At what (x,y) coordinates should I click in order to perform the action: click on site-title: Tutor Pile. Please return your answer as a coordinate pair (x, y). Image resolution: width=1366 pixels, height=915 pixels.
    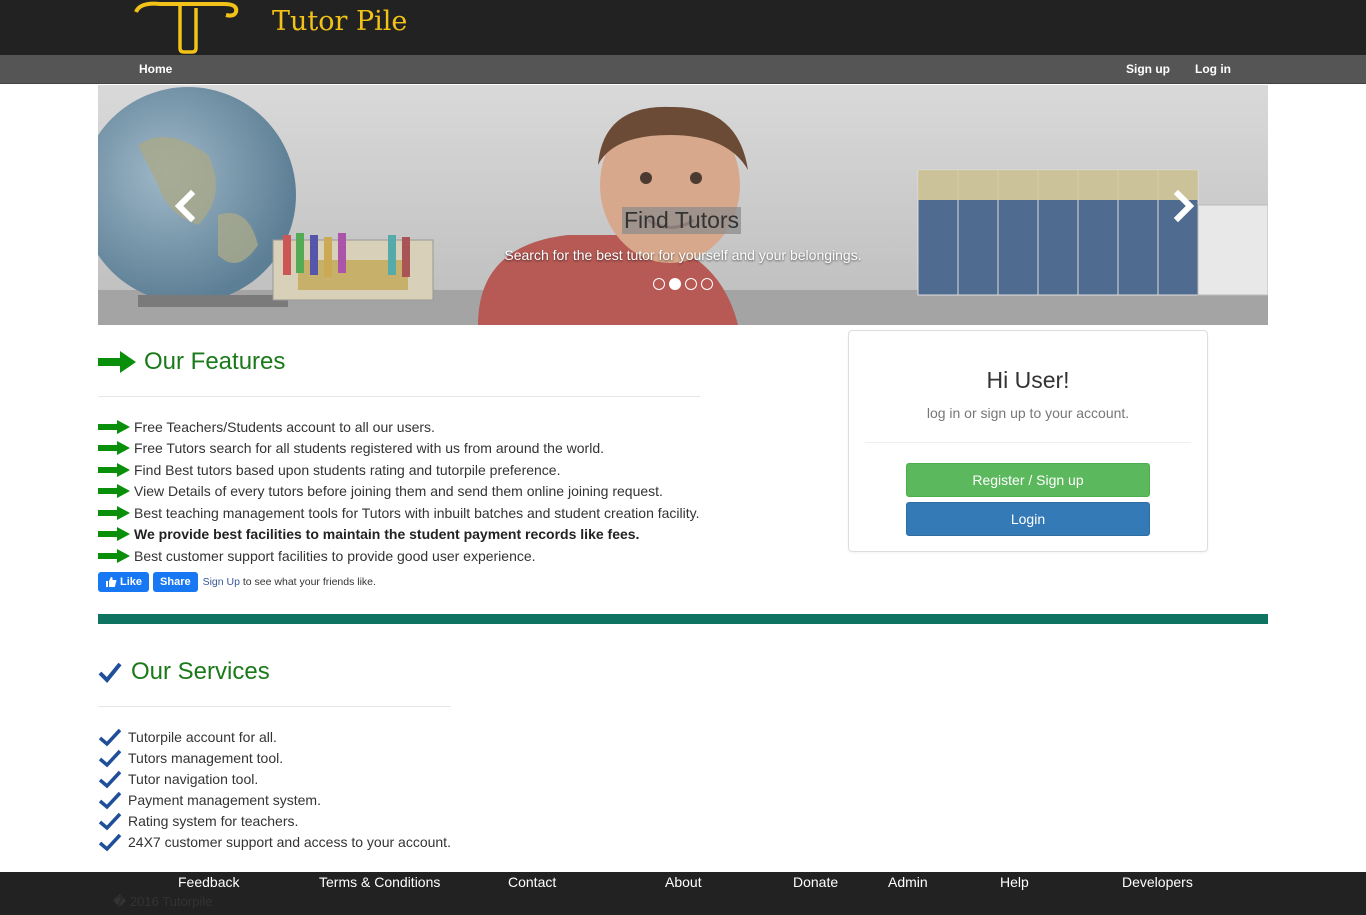
    Looking at the image, I should click on (339, 21).